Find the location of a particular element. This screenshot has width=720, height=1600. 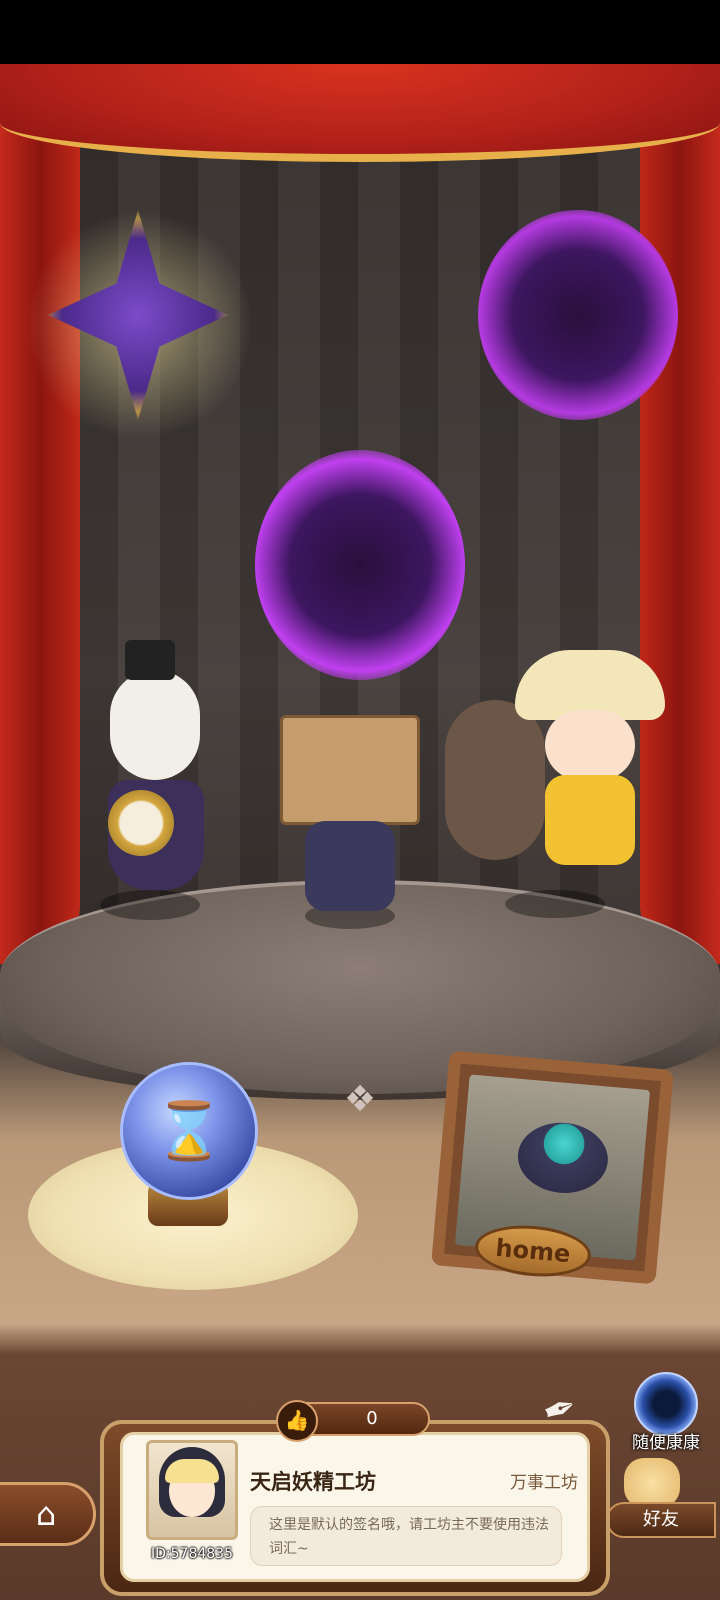

hourglass-icon: ⌛ is located at coordinates (189, 1131).